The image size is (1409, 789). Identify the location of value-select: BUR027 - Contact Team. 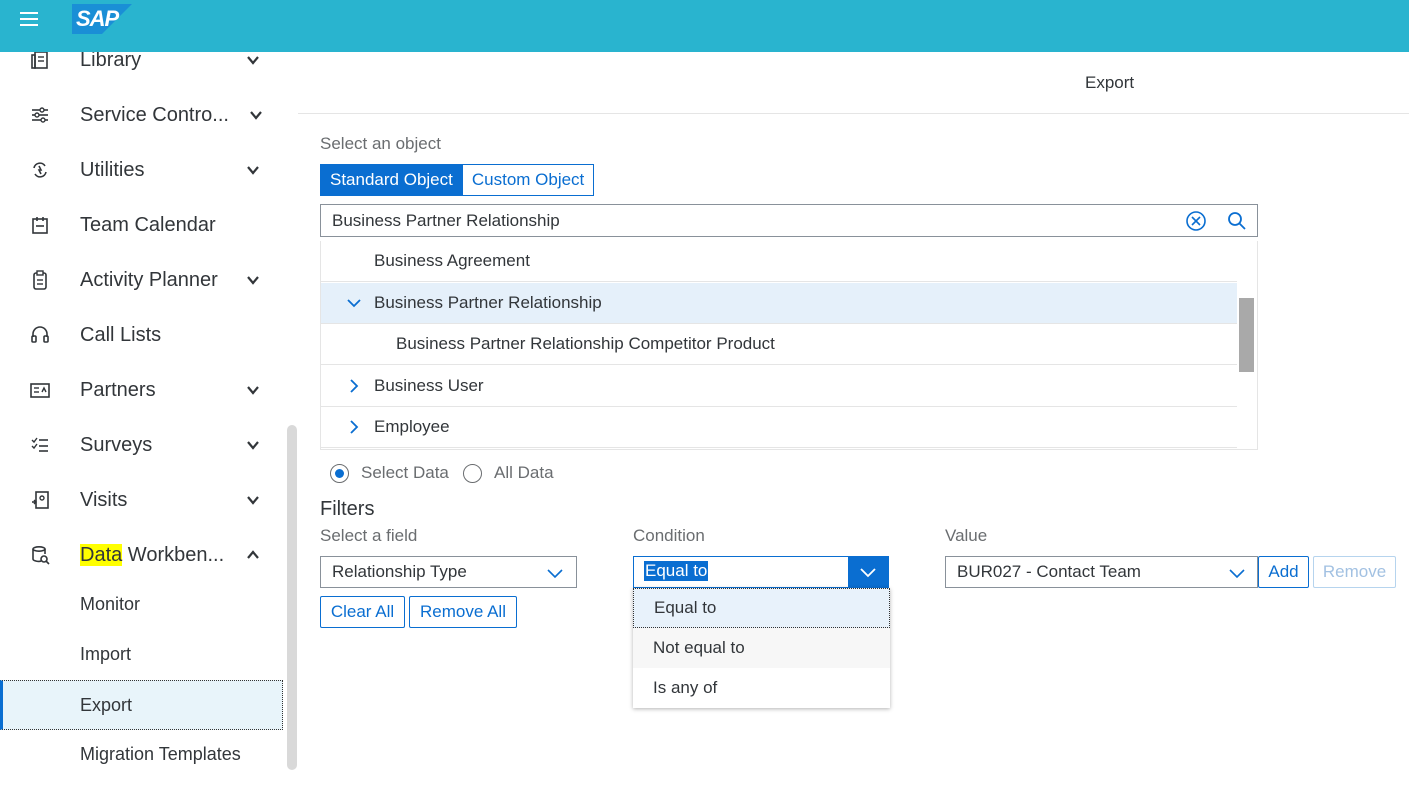
(1101, 572).